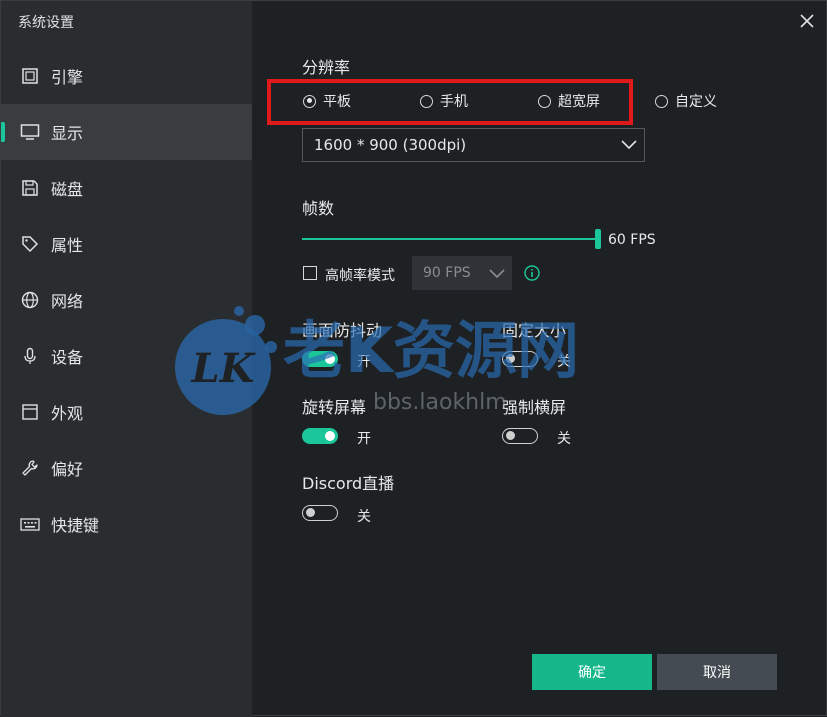 The height and width of the screenshot is (717, 827). I want to click on microphone-icon, so click(30, 356).